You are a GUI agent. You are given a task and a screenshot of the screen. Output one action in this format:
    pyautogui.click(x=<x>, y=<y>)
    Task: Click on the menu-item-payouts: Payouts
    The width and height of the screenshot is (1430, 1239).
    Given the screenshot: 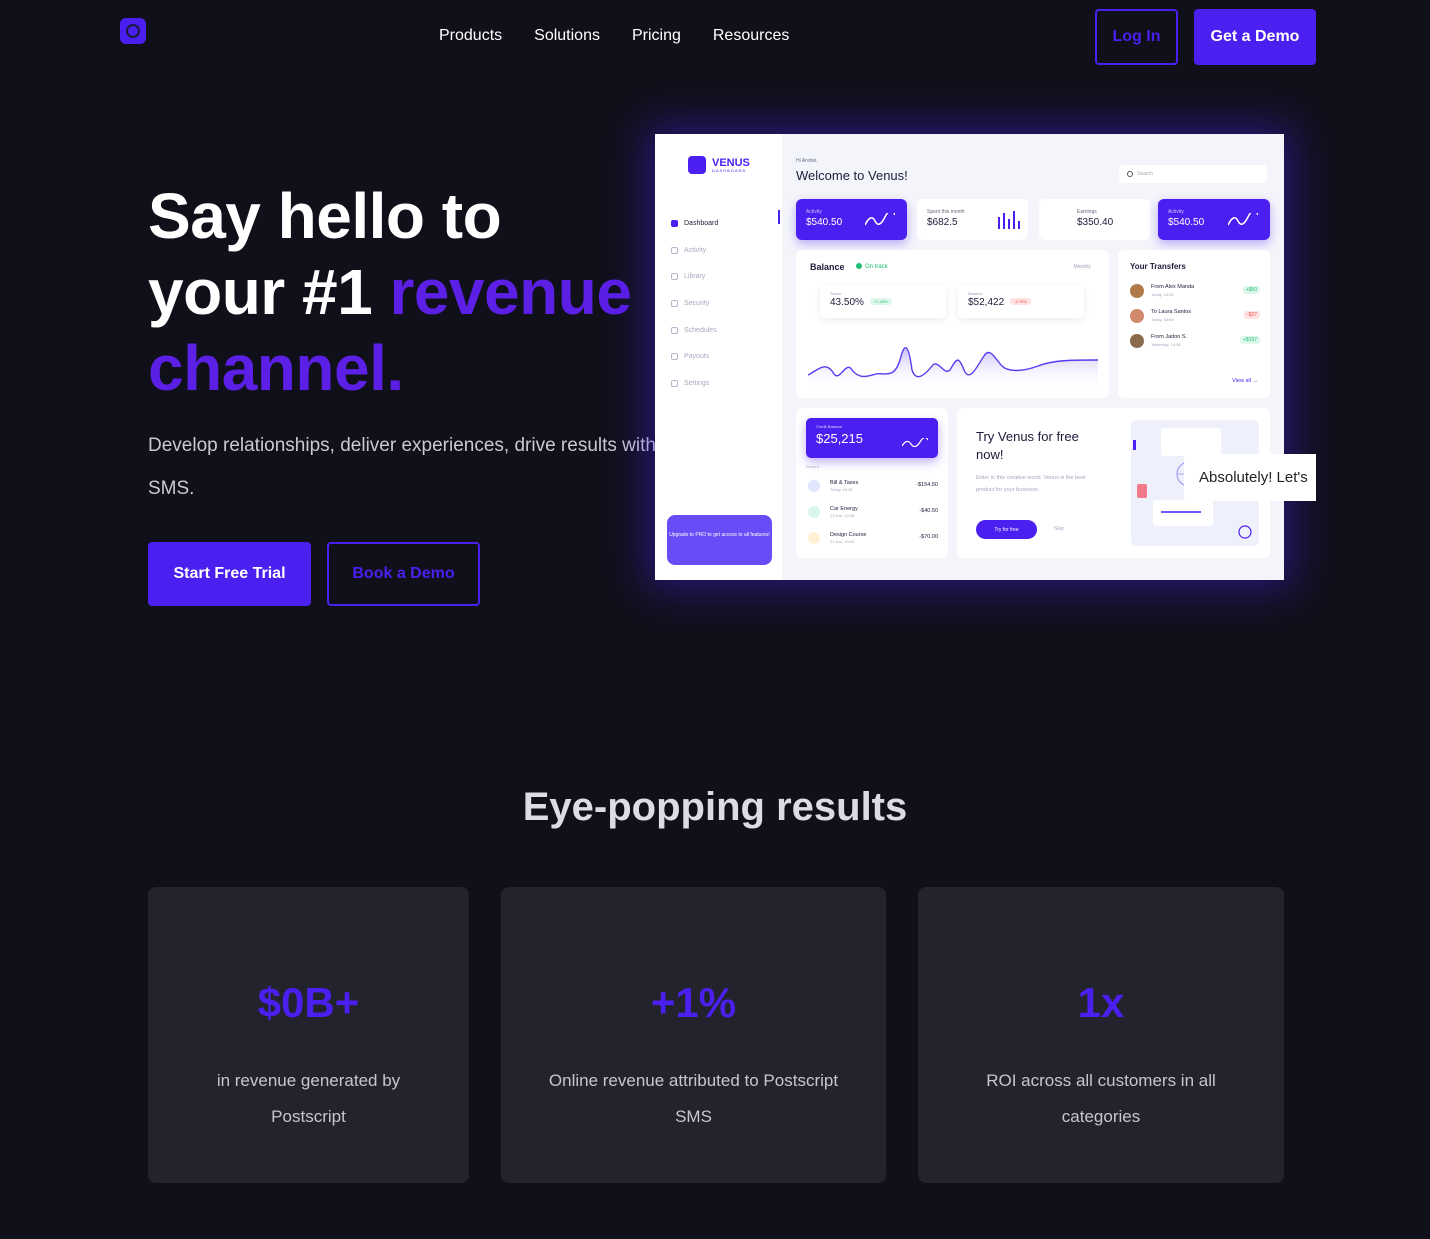 What is the action you would take?
    pyautogui.click(x=694, y=356)
    